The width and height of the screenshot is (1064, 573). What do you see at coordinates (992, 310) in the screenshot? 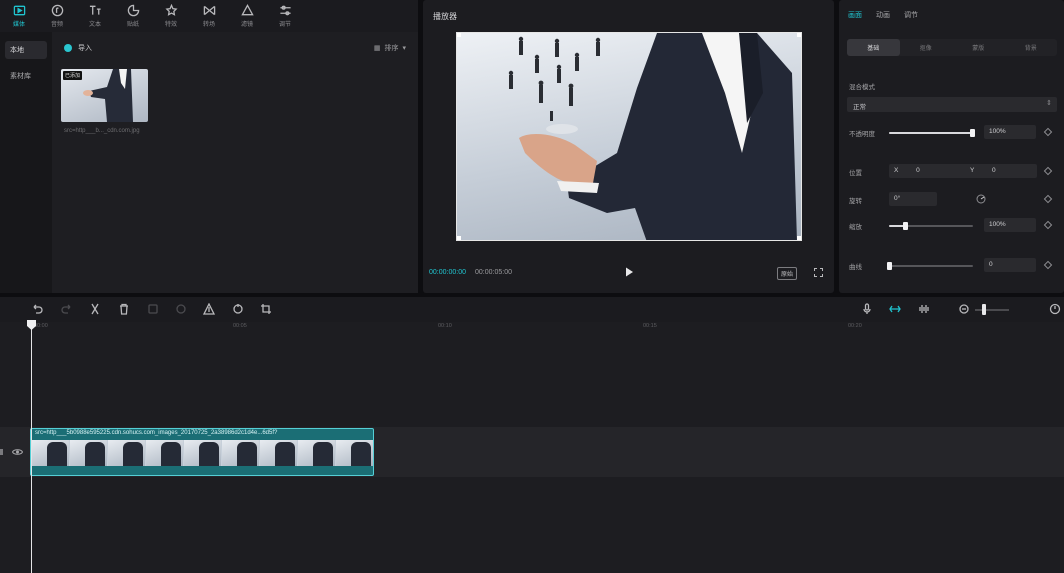
I see `zoom-slider` at bounding box center [992, 310].